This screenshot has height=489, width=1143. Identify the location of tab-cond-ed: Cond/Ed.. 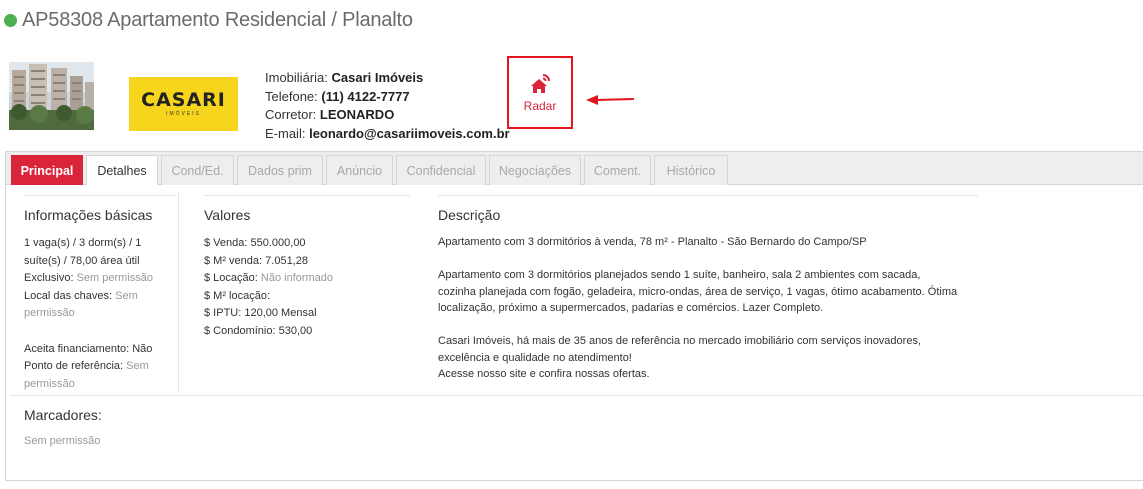
(197, 170).